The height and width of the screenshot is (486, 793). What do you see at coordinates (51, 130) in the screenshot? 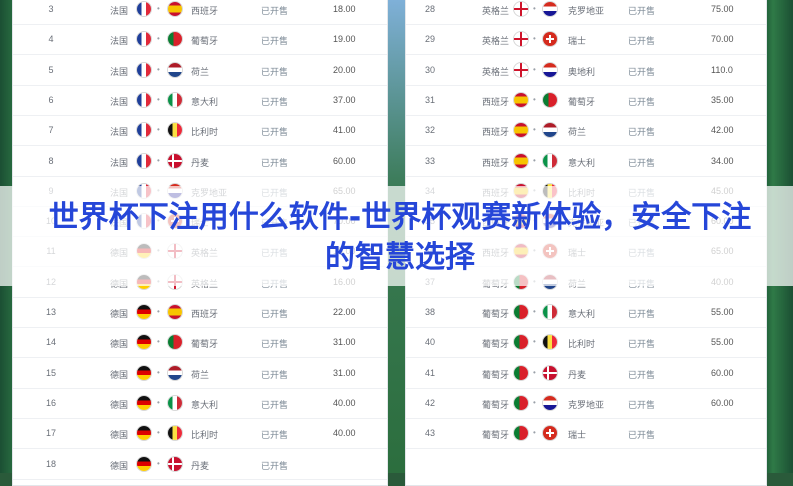
I see `row-number: 7` at bounding box center [51, 130].